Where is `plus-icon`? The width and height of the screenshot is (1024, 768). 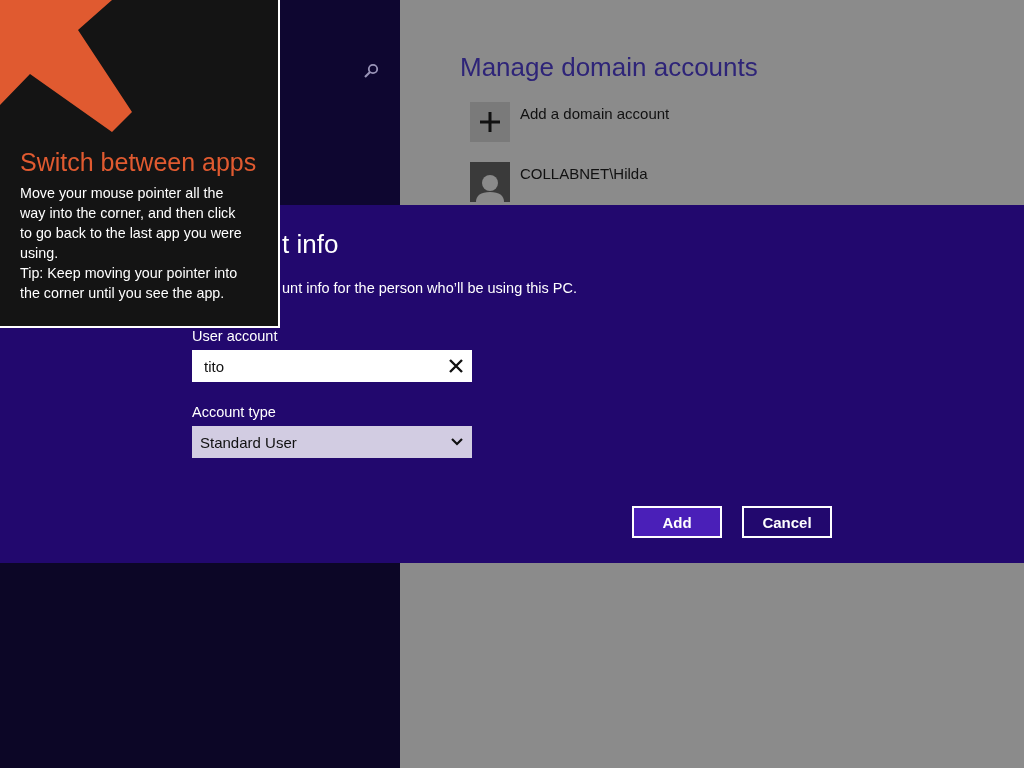 plus-icon is located at coordinates (490, 122).